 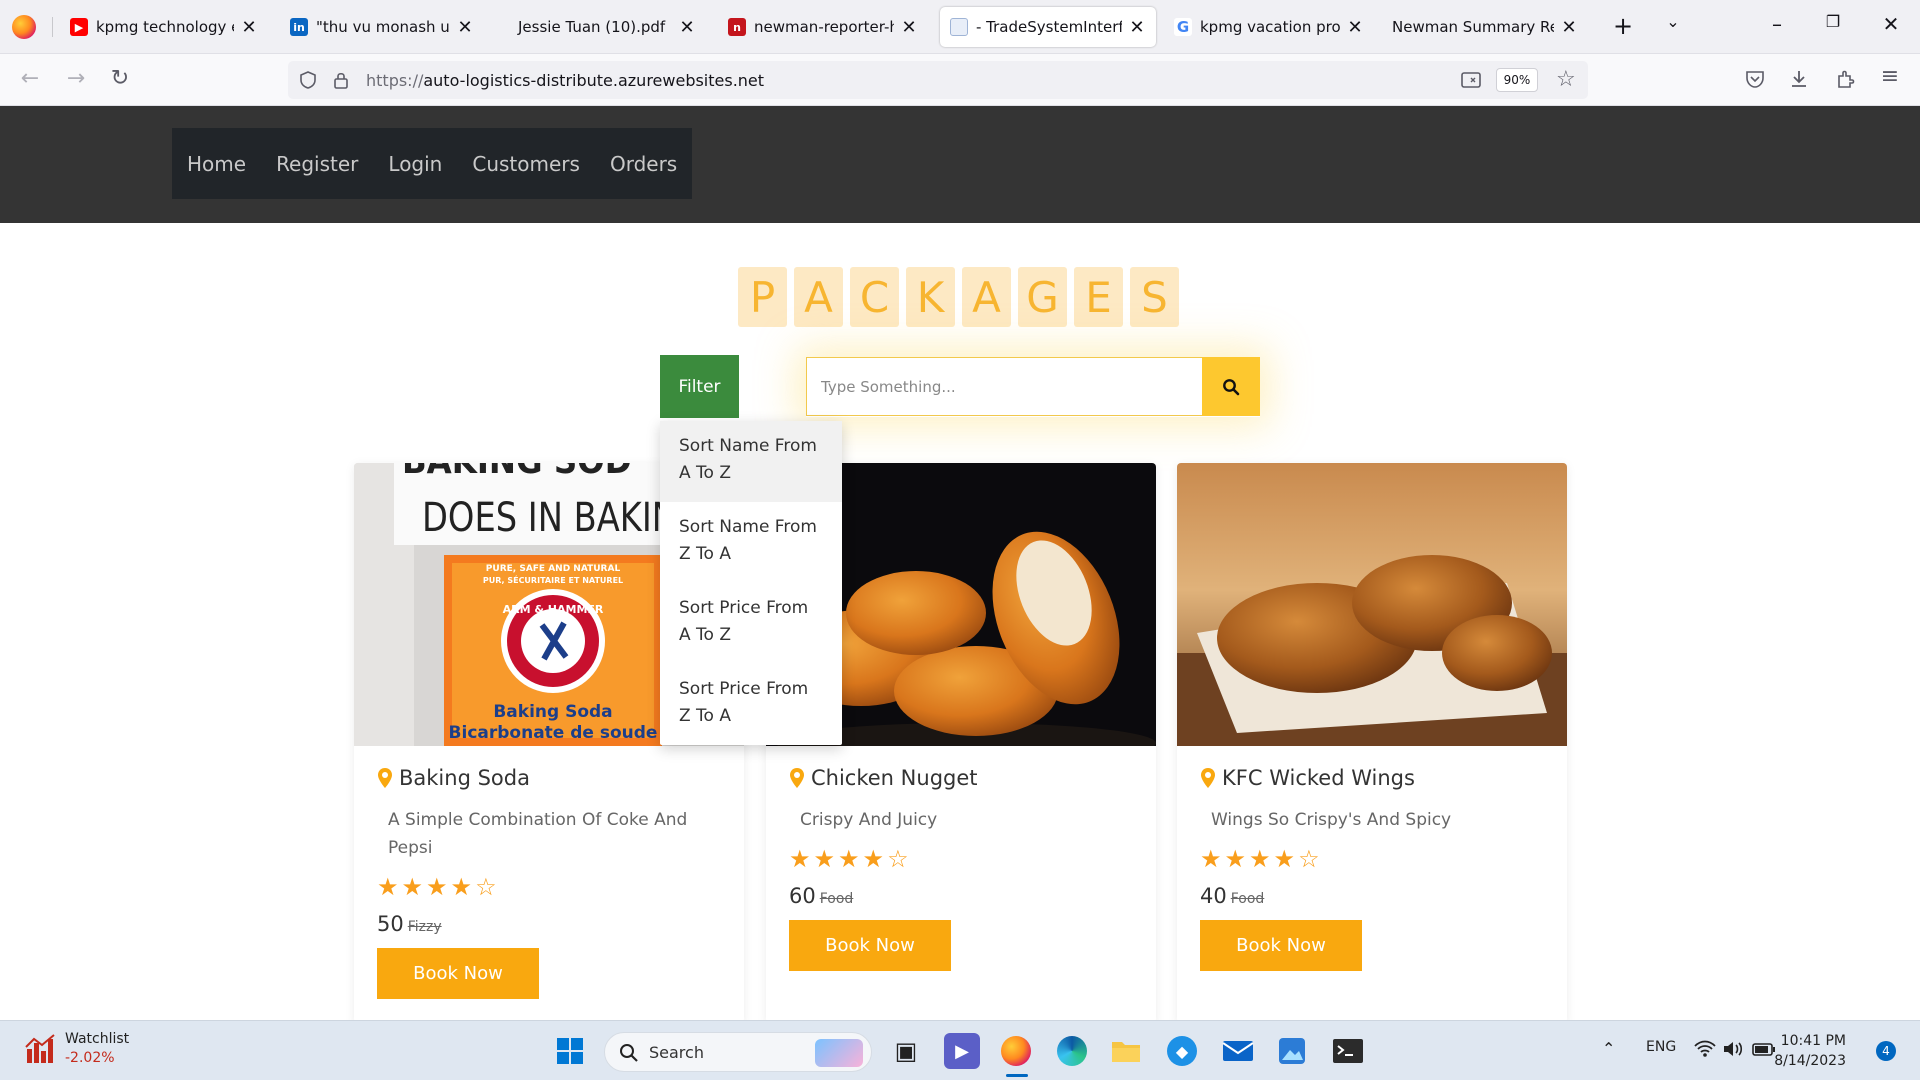 What do you see at coordinates (317, 164) in the screenshot?
I see `nav-register: Register` at bounding box center [317, 164].